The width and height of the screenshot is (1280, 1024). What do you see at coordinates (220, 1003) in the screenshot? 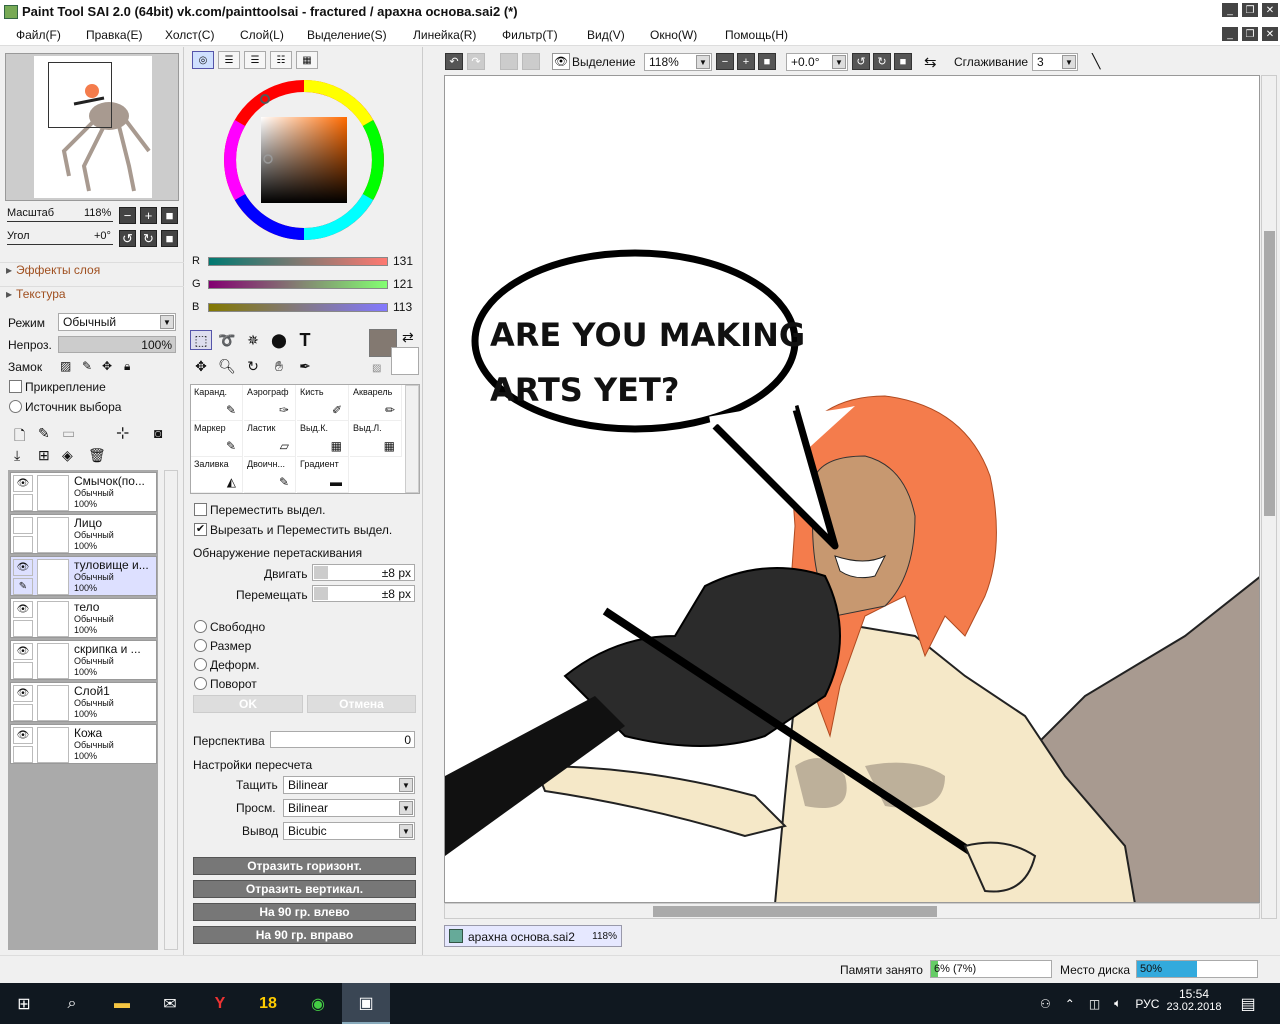
I see `yandex-browser-icon: Y` at bounding box center [220, 1003].